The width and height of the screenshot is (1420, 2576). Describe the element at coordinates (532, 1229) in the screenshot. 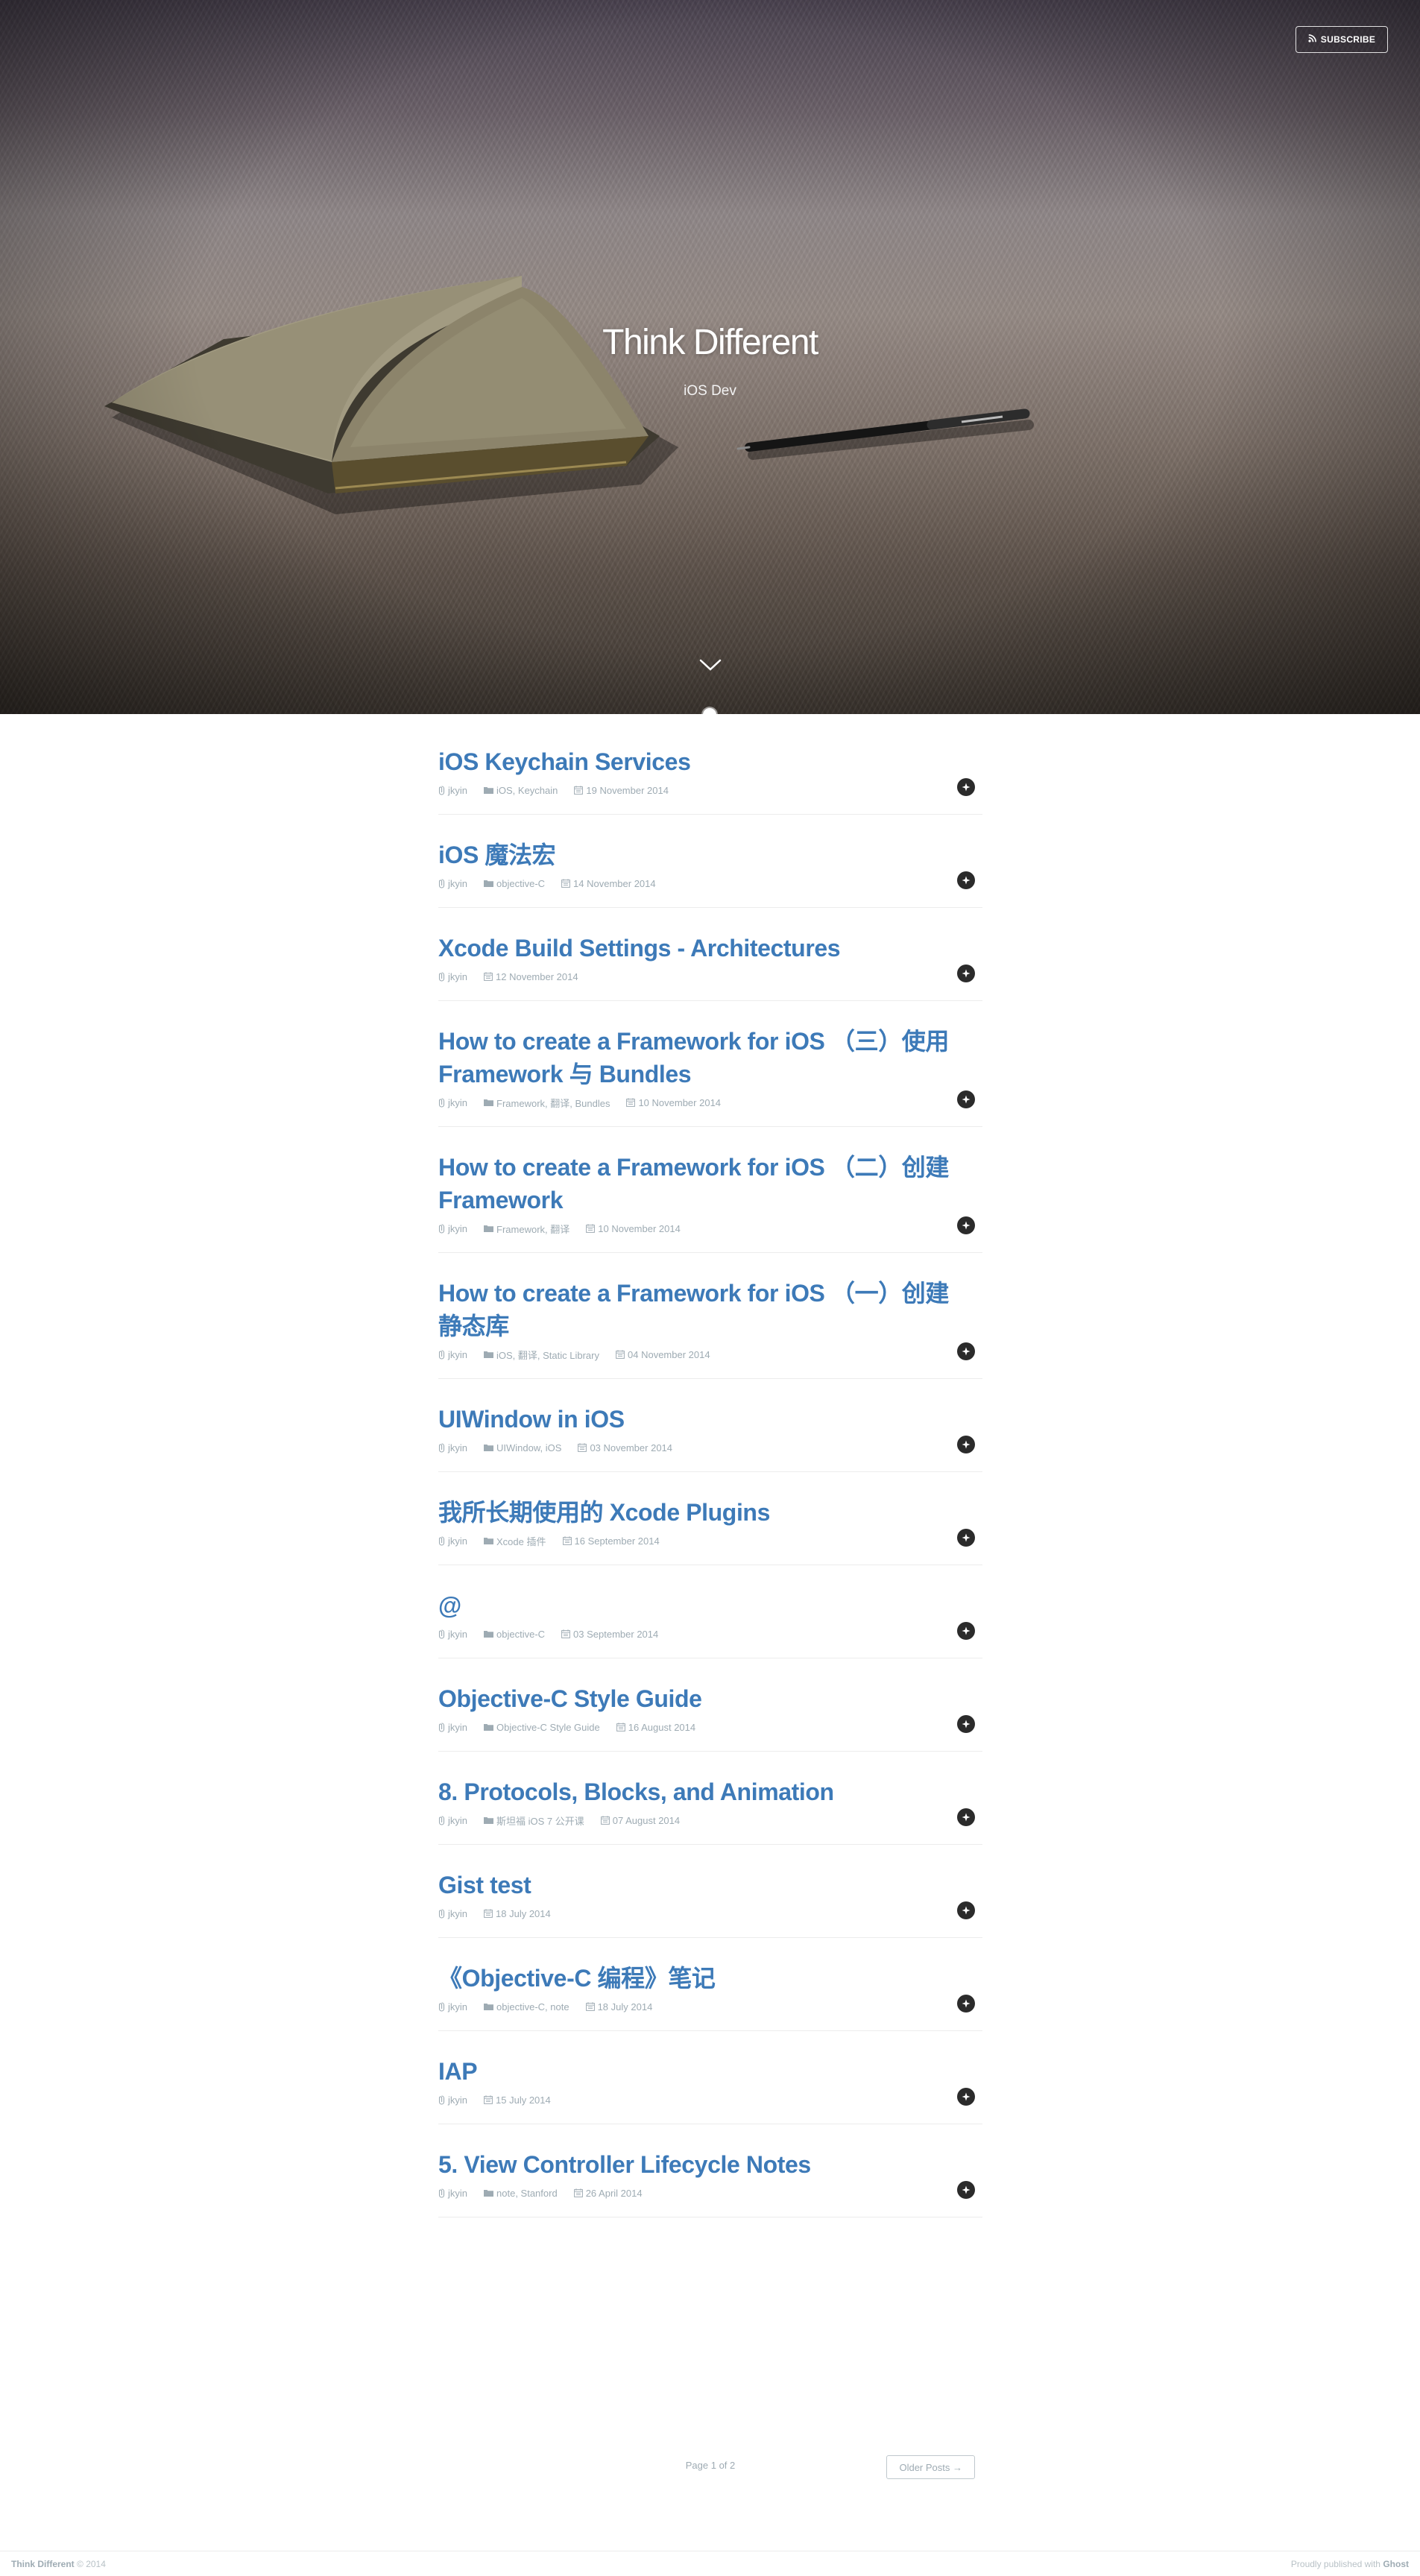

I see `tag-links: Framework, 翻译` at that location.